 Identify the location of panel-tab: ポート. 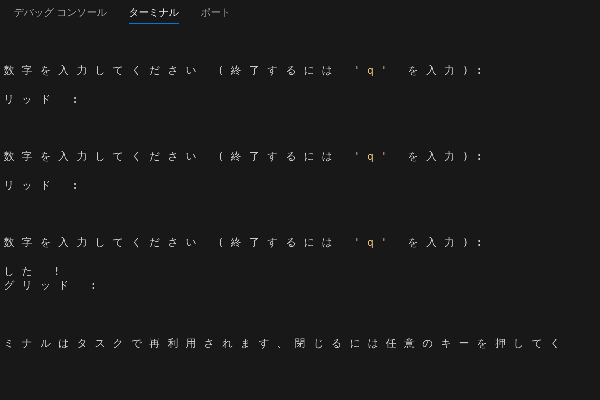
(216, 14).